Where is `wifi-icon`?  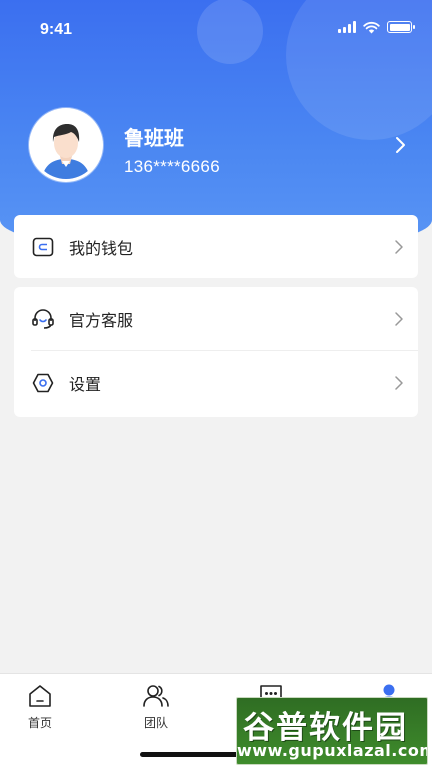 wifi-icon is located at coordinates (371, 27).